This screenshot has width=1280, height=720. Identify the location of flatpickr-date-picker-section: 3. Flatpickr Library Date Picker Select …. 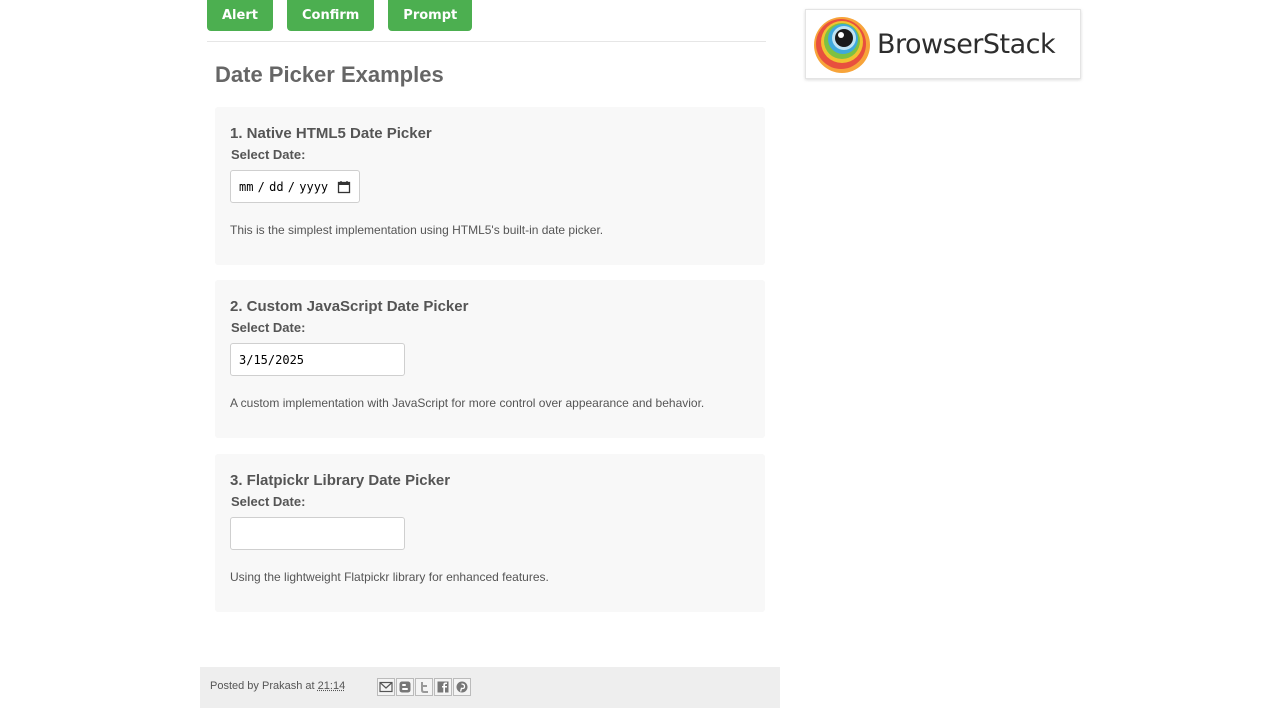
(490, 533).